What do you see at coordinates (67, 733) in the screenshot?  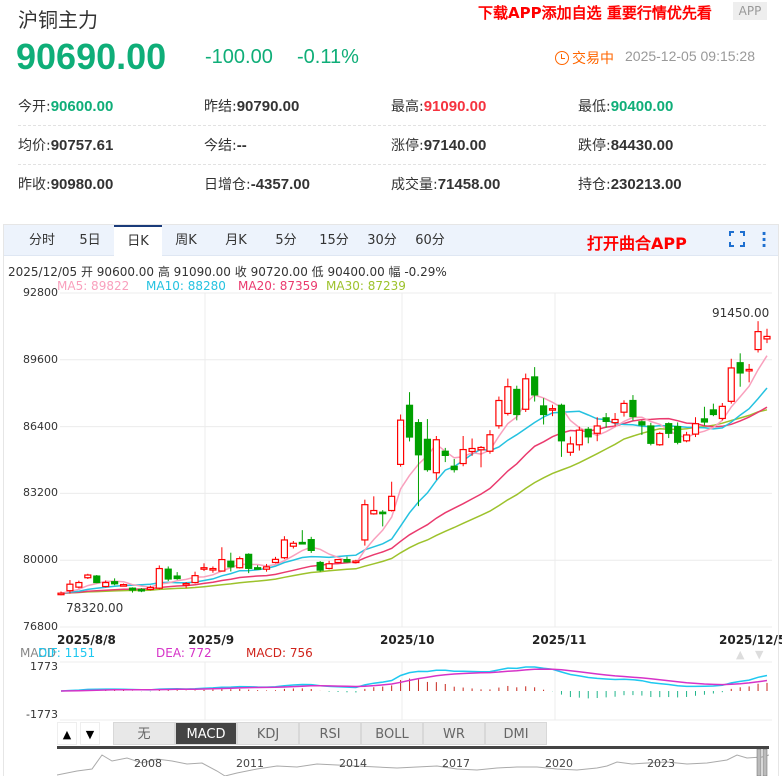 I see `indicator-up-button: ▲` at bounding box center [67, 733].